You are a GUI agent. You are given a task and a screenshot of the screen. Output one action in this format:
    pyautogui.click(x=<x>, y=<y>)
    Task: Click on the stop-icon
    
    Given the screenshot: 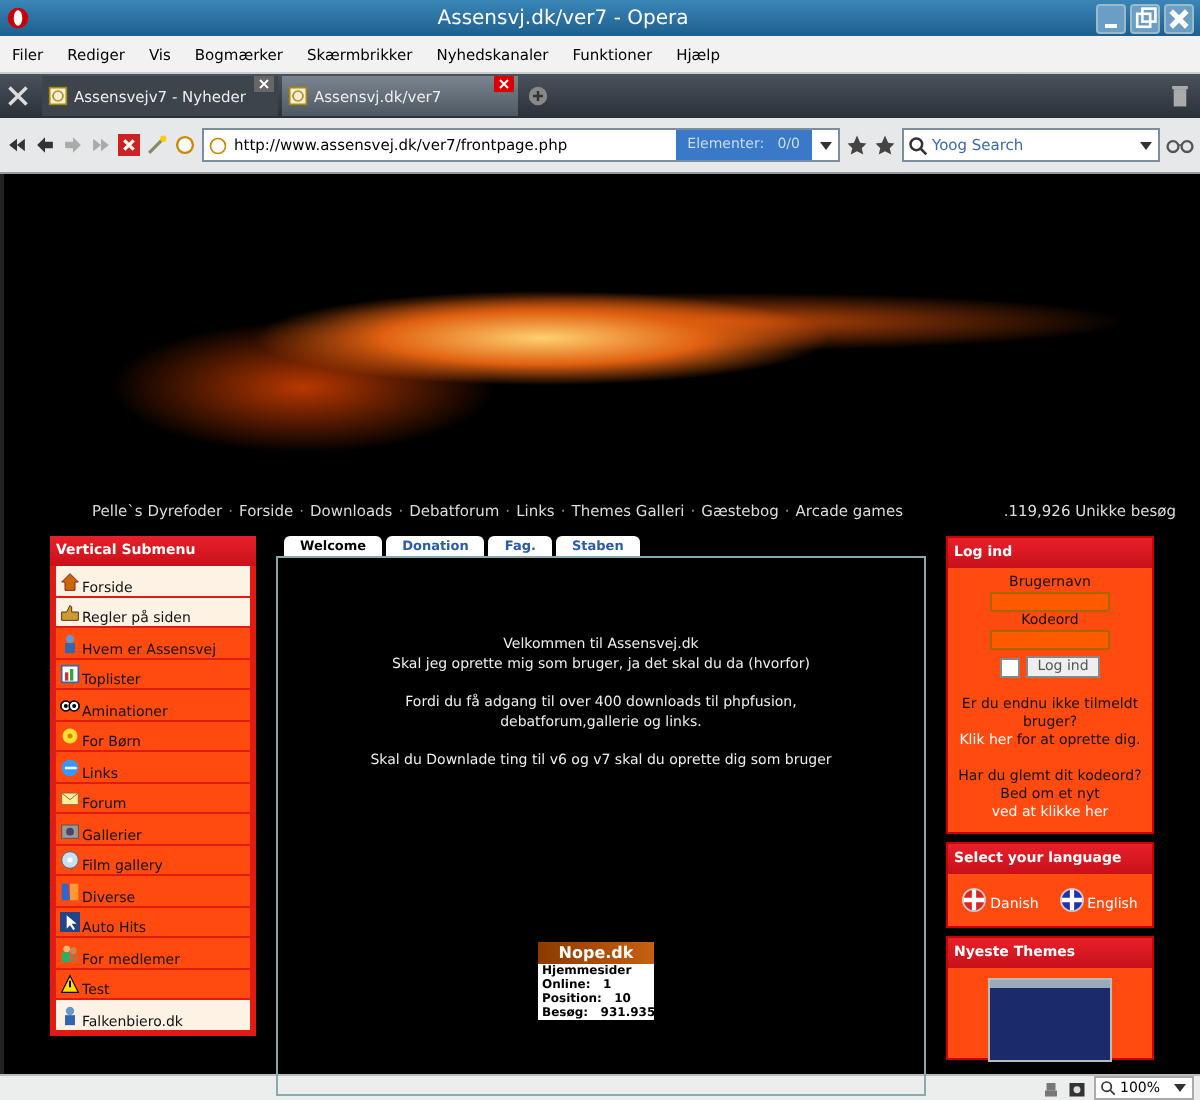 What is the action you would take?
    pyautogui.click(x=129, y=145)
    